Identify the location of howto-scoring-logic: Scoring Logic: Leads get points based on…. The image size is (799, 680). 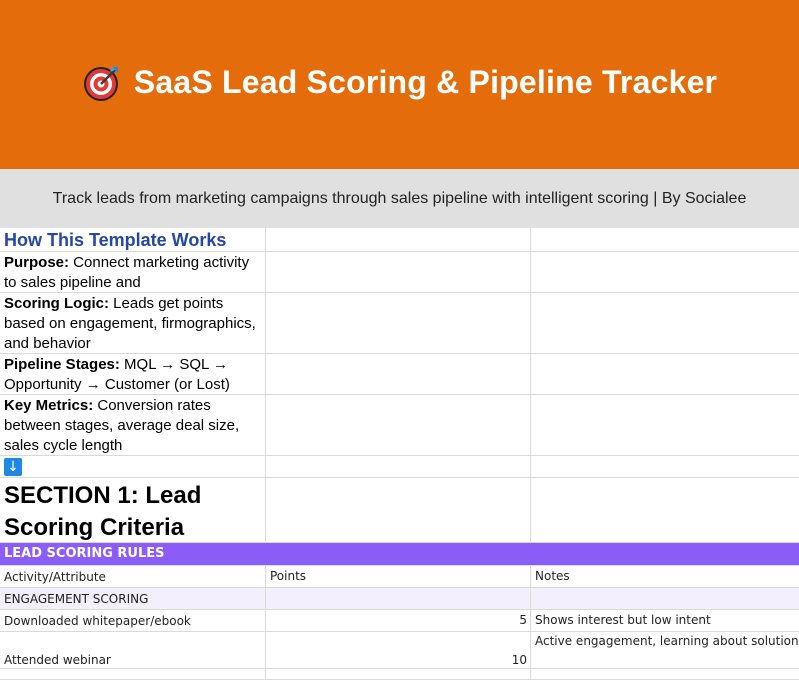
(133, 323).